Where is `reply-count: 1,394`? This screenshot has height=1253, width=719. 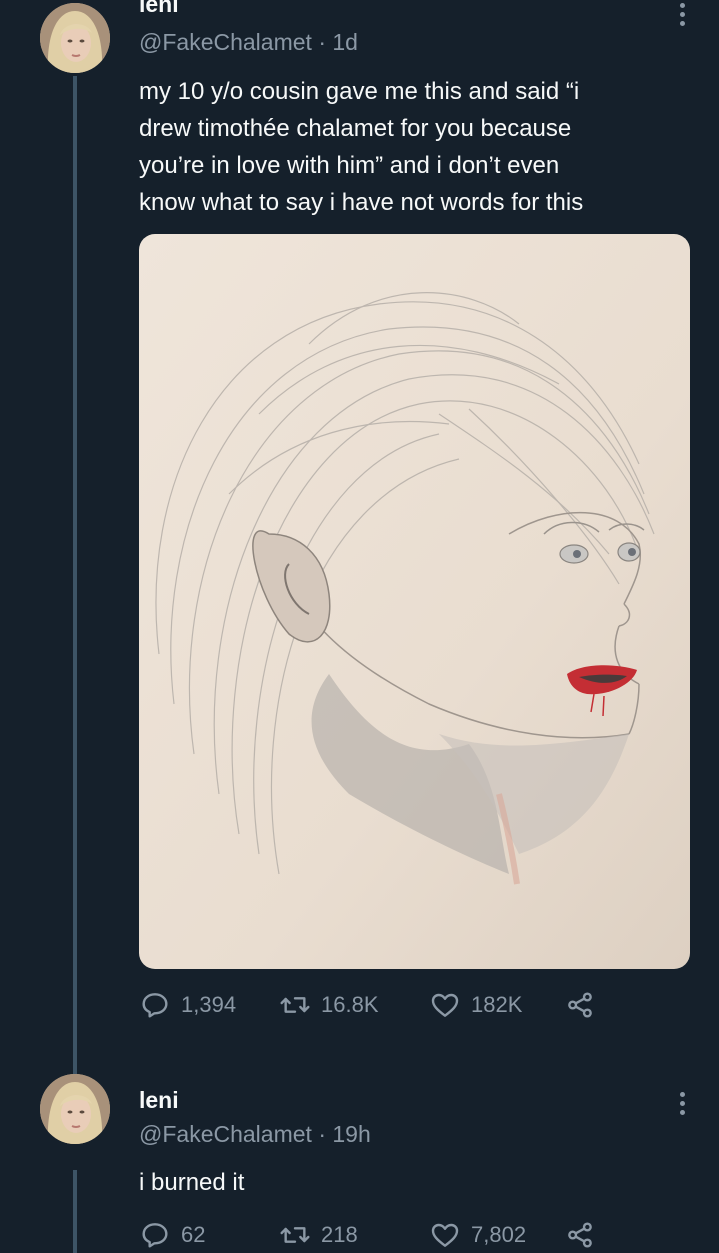
reply-count: 1,394 is located at coordinates (209, 1004).